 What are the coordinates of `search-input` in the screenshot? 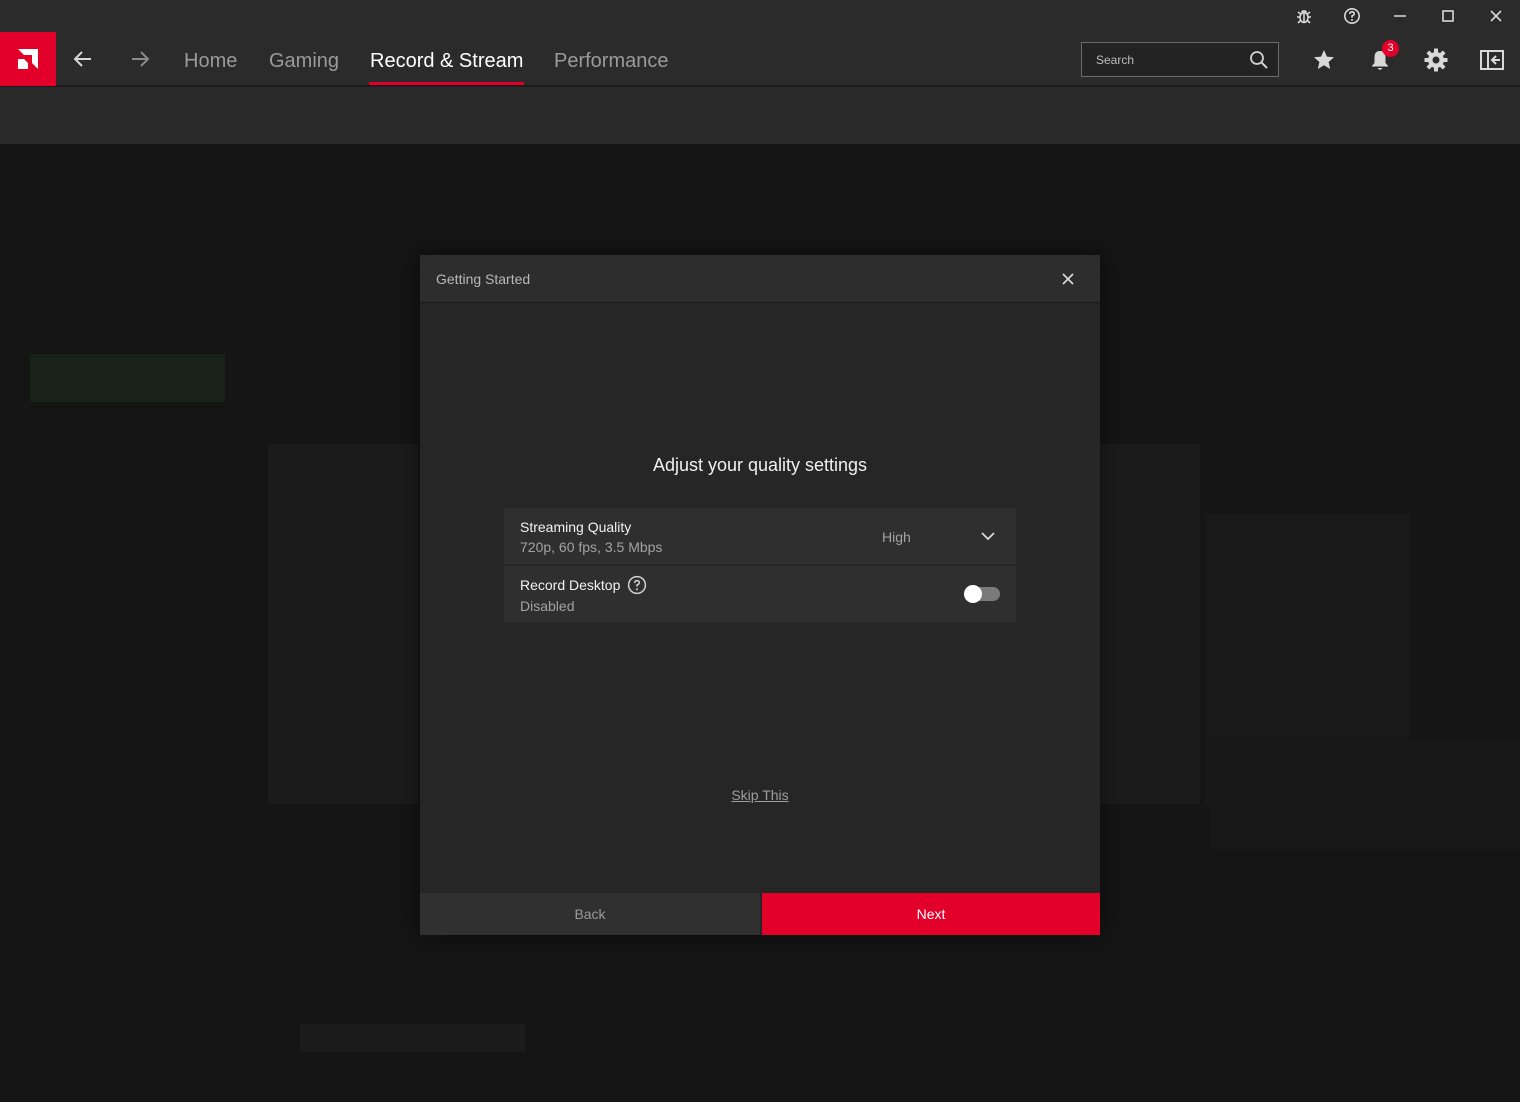 It's located at (1162, 59).